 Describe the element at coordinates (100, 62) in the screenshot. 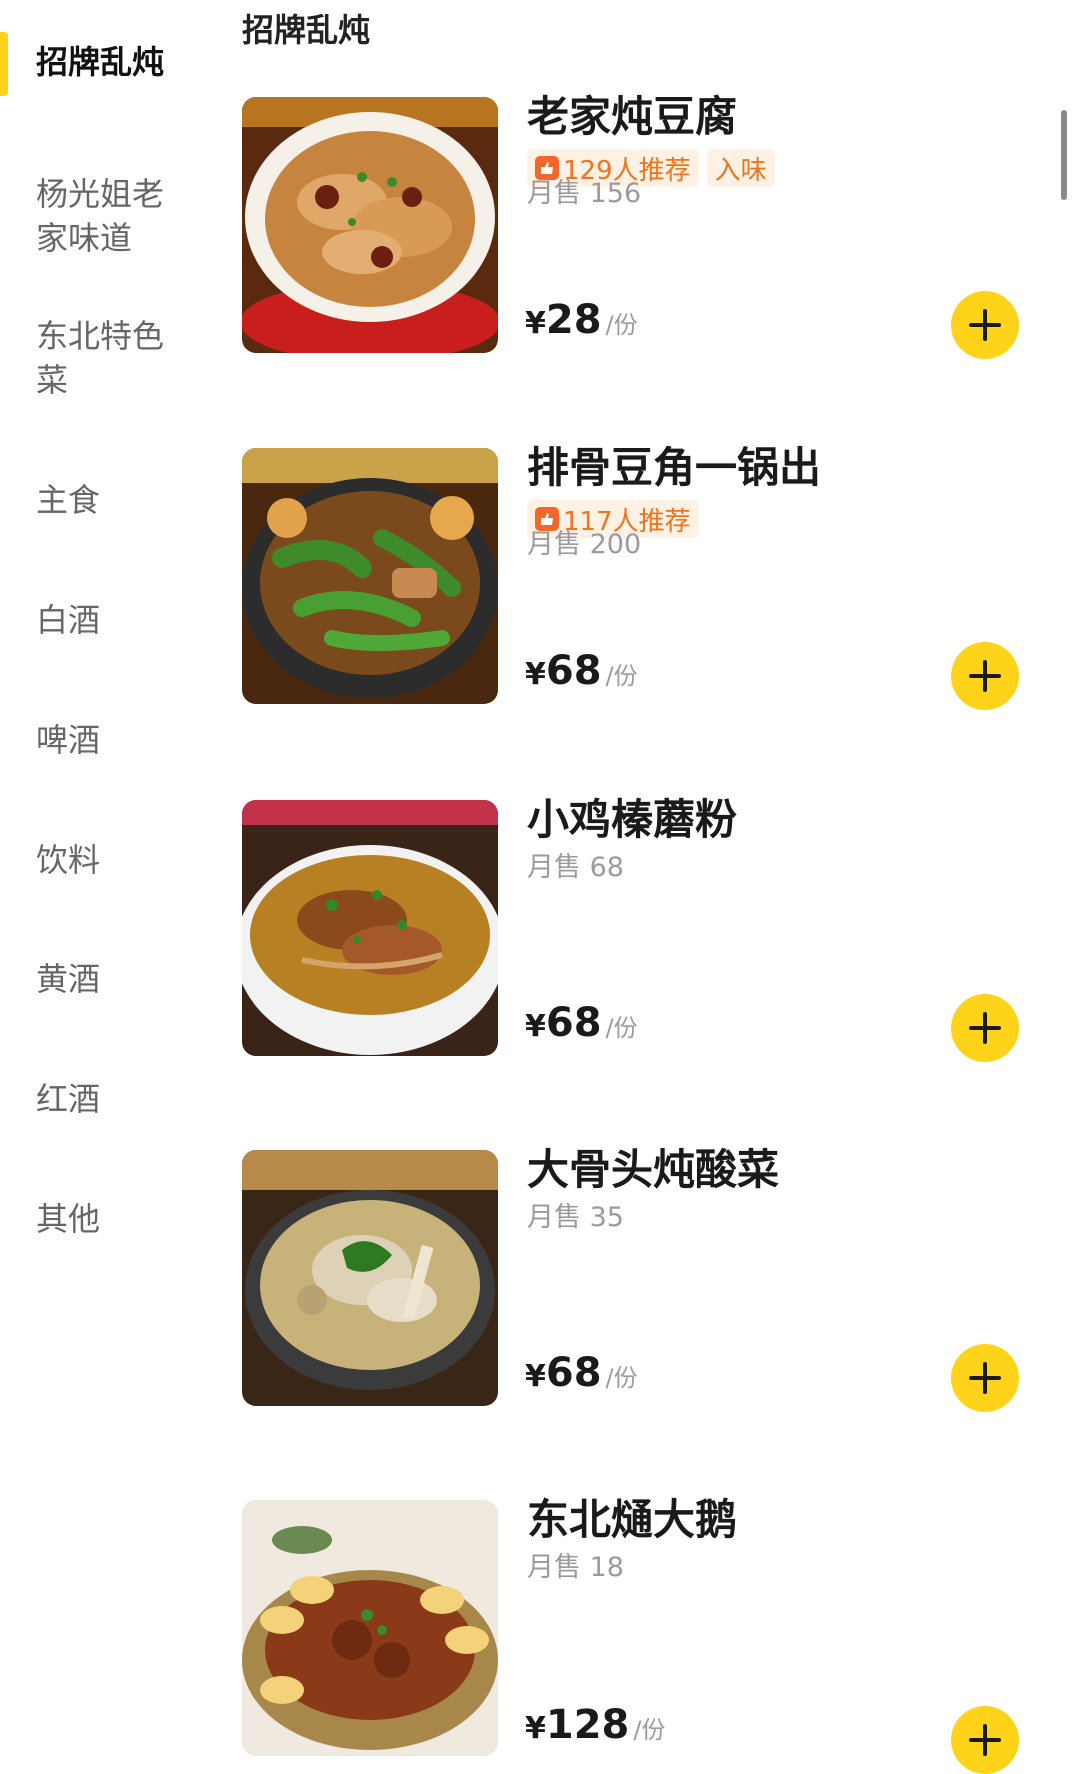

I see `sidebar-item-label: 招牌乱炖` at that location.